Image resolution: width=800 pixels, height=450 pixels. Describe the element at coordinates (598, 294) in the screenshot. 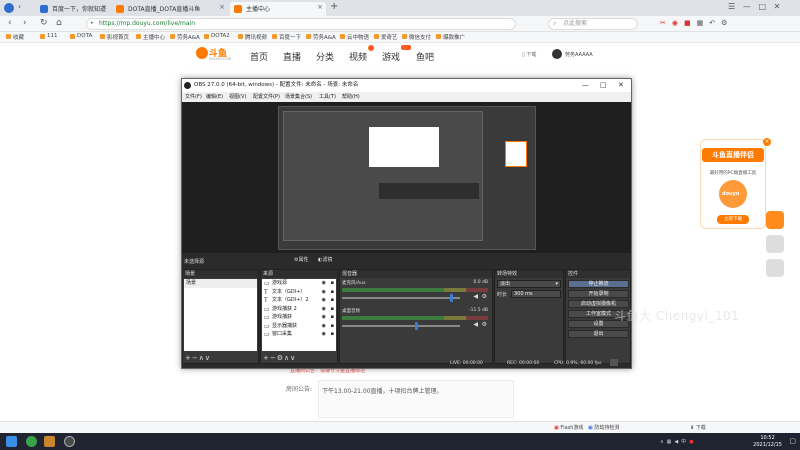

I see `start-recording-button: 开始录制` at that location.